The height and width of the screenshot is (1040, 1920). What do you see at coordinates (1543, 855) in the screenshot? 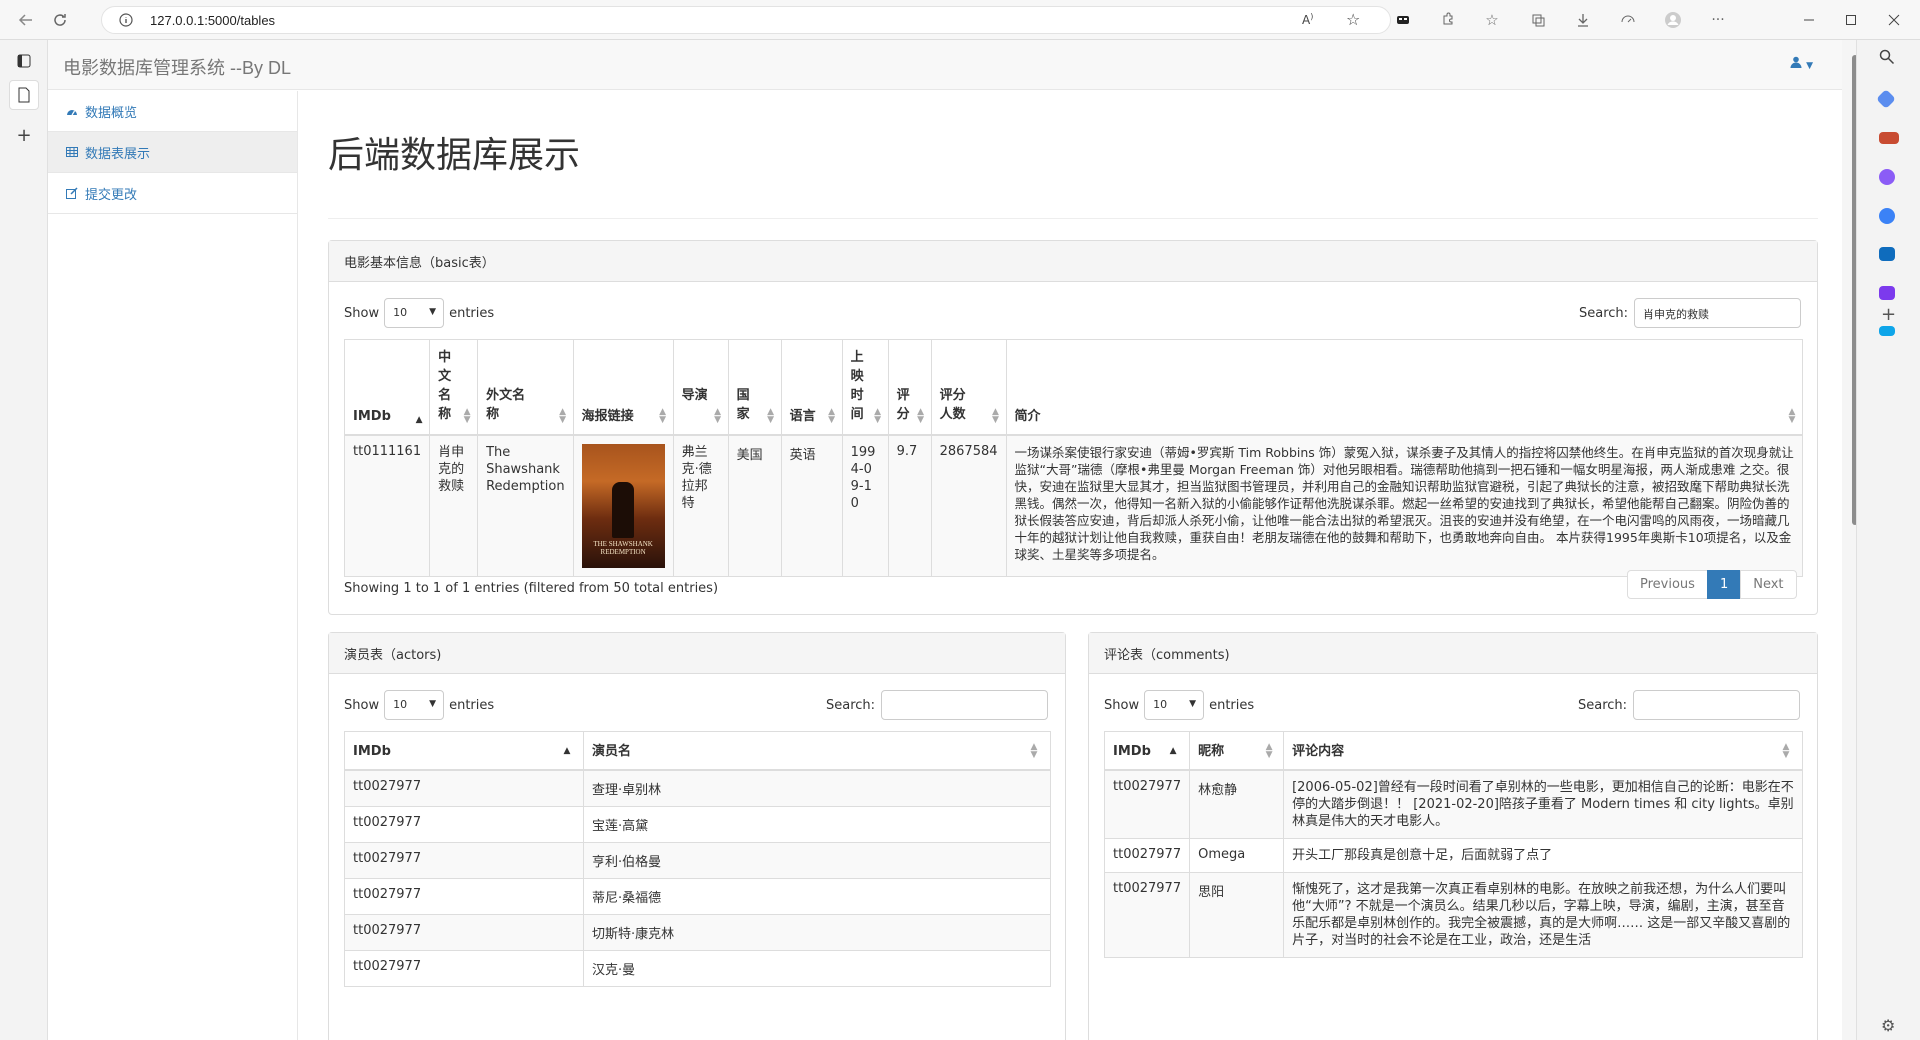
I see `cell-comment: 开头工厂那段真是创意十足，后面就弱了点了` at bounding box center [1543, 855].